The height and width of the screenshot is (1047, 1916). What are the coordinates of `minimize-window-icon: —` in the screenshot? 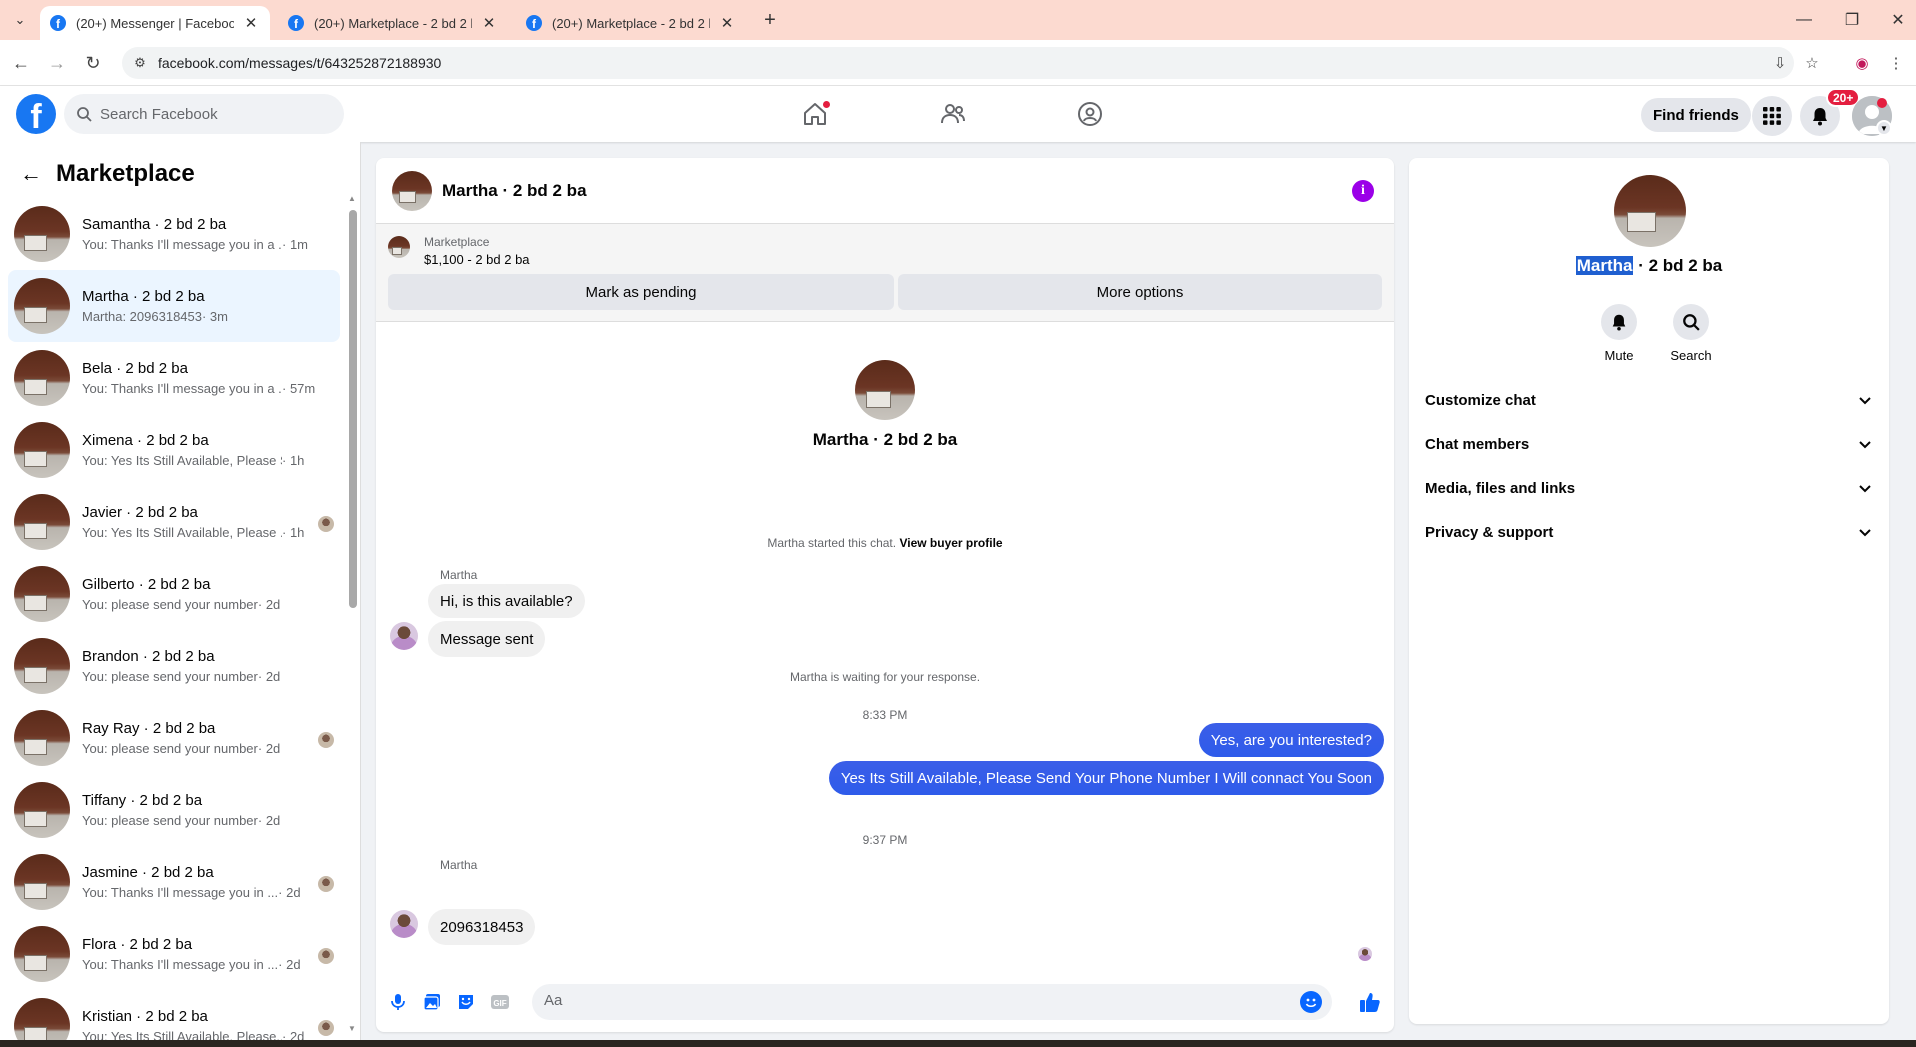 It's located at (1804, 20).